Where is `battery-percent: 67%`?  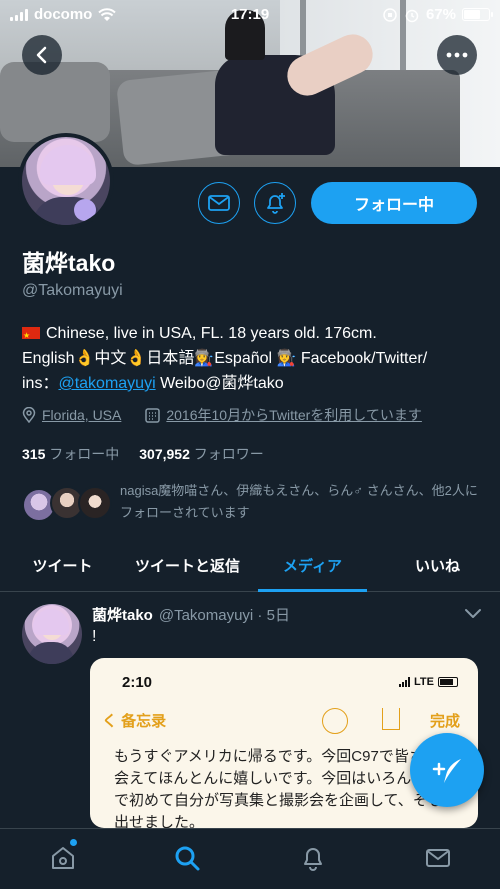
battery-percent: 67% is located at coordinates (440, 14).